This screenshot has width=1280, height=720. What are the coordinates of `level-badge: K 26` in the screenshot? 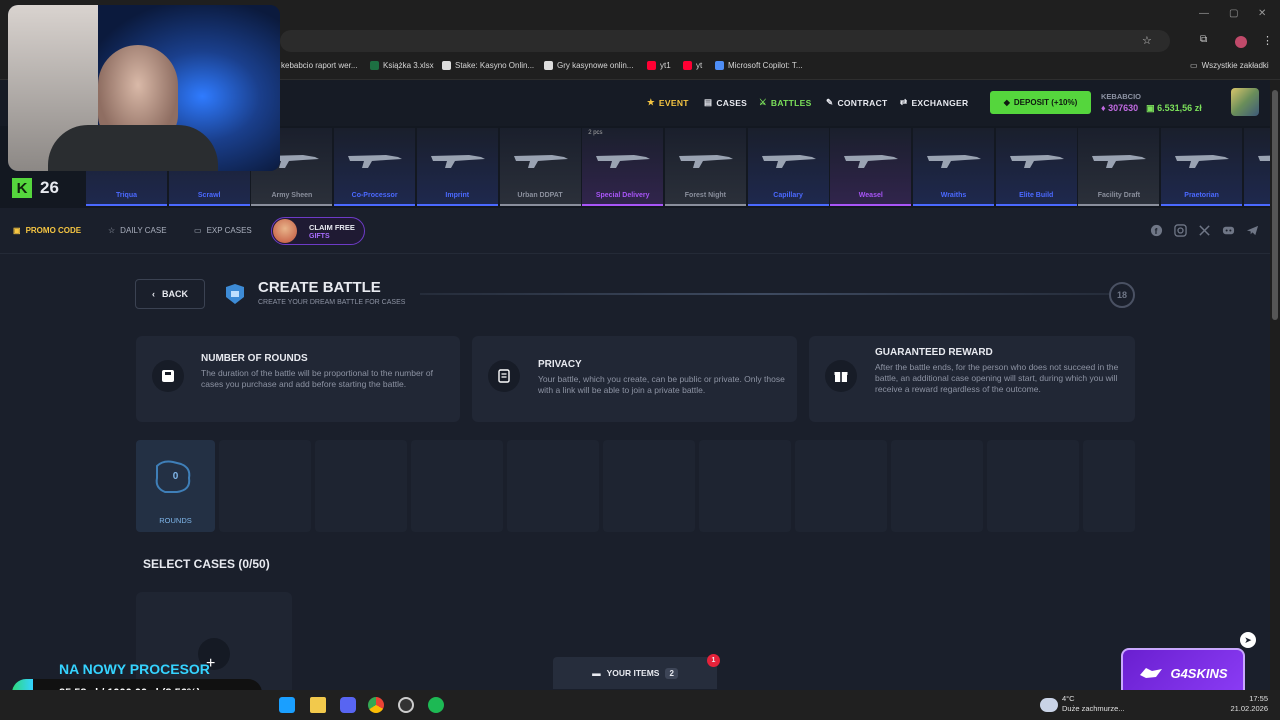 It's located at (44, 188).